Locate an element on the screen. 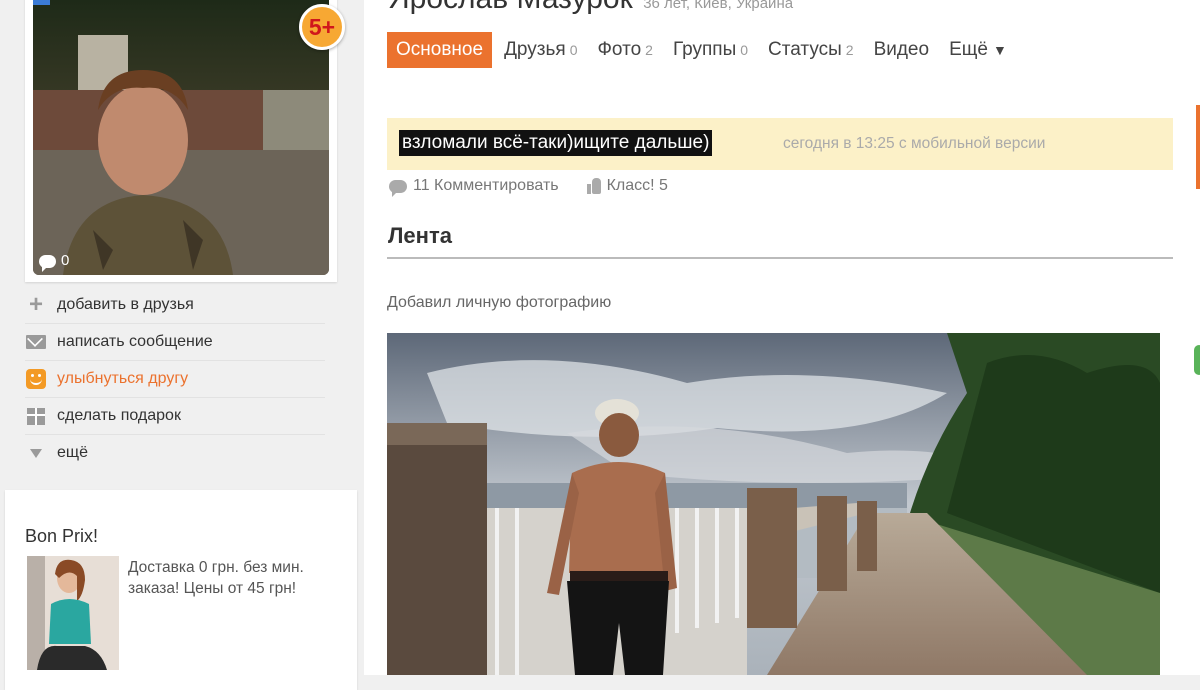 Image resolution: width=1200 pixels, height=690 pixels. top-marker is located at coordinates (41, 2).